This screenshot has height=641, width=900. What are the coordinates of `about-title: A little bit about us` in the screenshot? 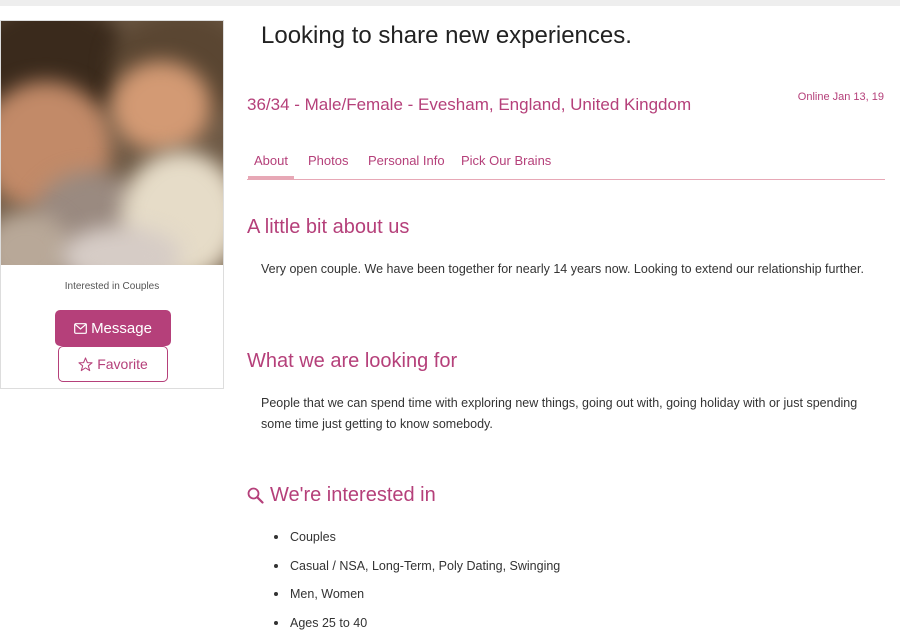 It's located at (328, 227).